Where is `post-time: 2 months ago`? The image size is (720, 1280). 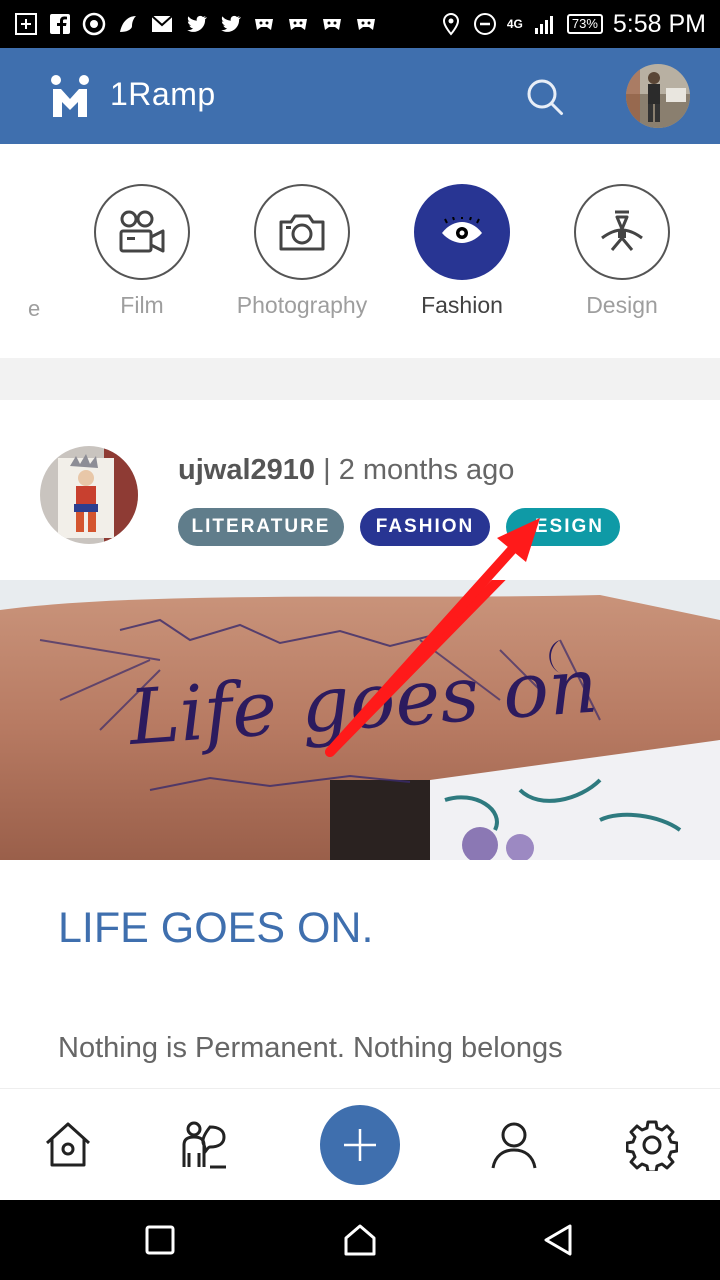
post-time: 2 months ago is located at coordinates (426, 470).